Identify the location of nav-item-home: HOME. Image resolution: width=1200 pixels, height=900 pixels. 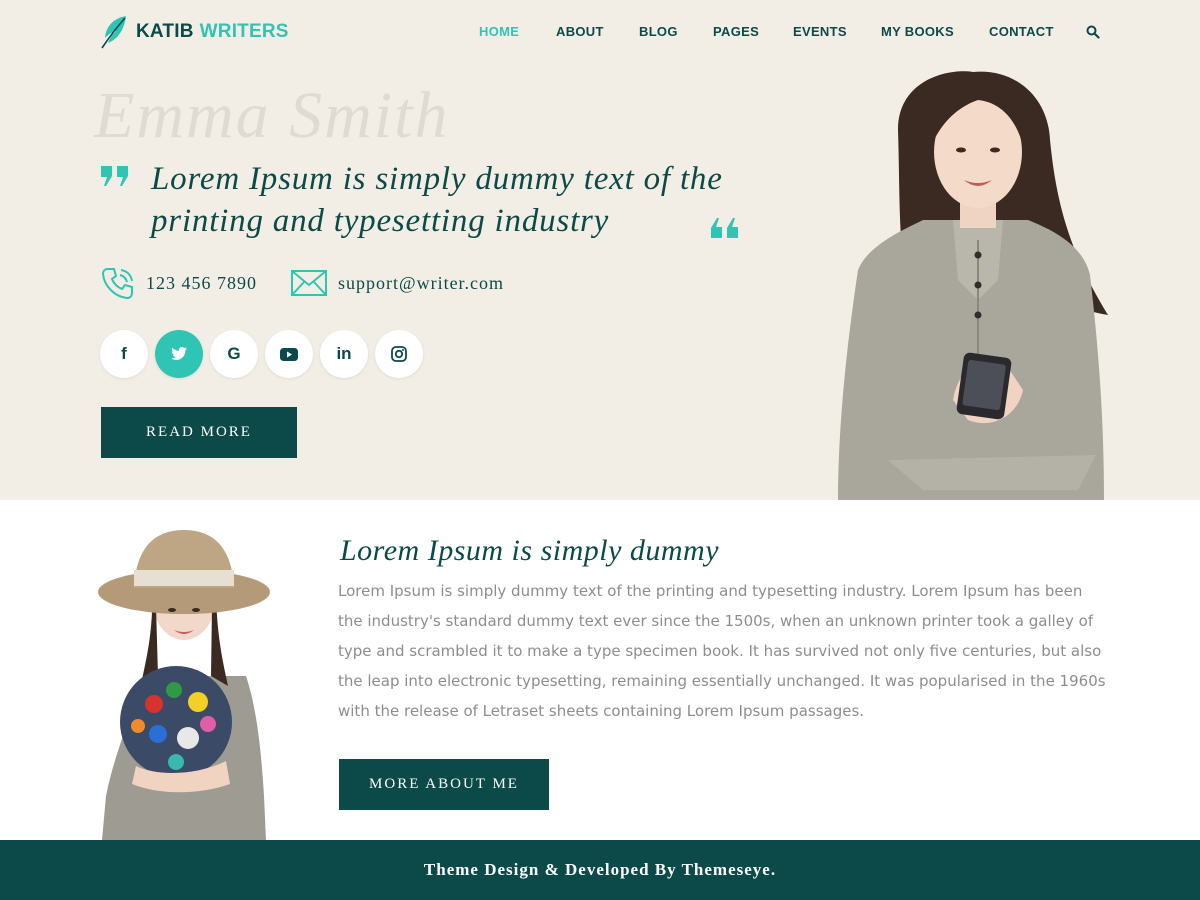
(499, 31).